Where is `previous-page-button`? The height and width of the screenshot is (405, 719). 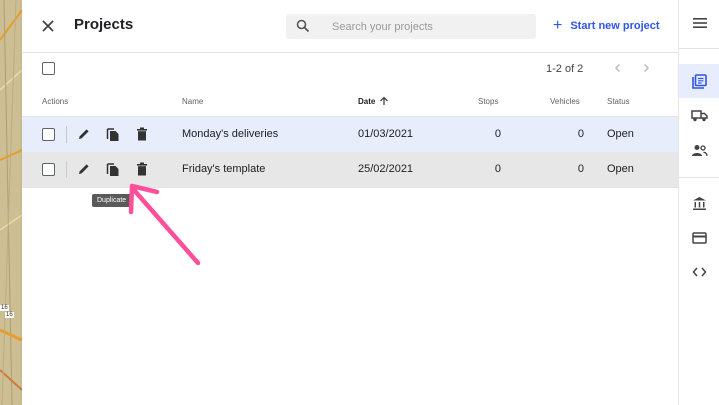 previous-page-button is located at coordinates (618, 68).